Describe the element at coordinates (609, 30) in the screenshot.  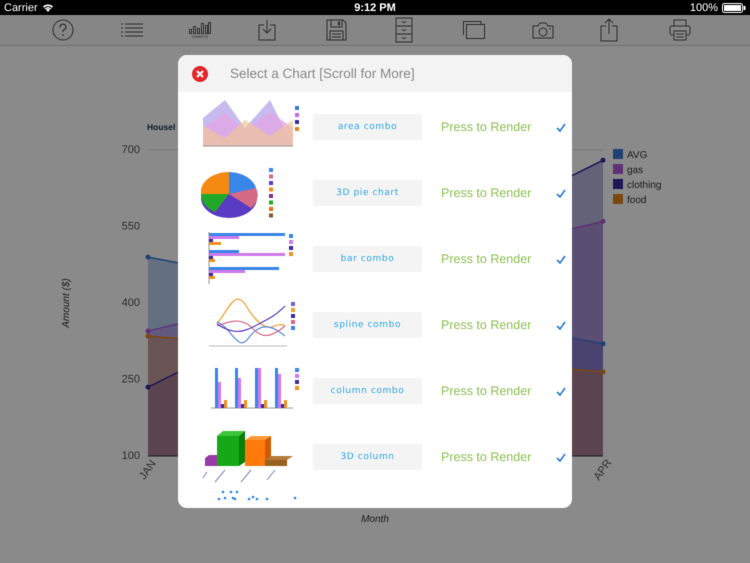
I see `share-icon` at that location.